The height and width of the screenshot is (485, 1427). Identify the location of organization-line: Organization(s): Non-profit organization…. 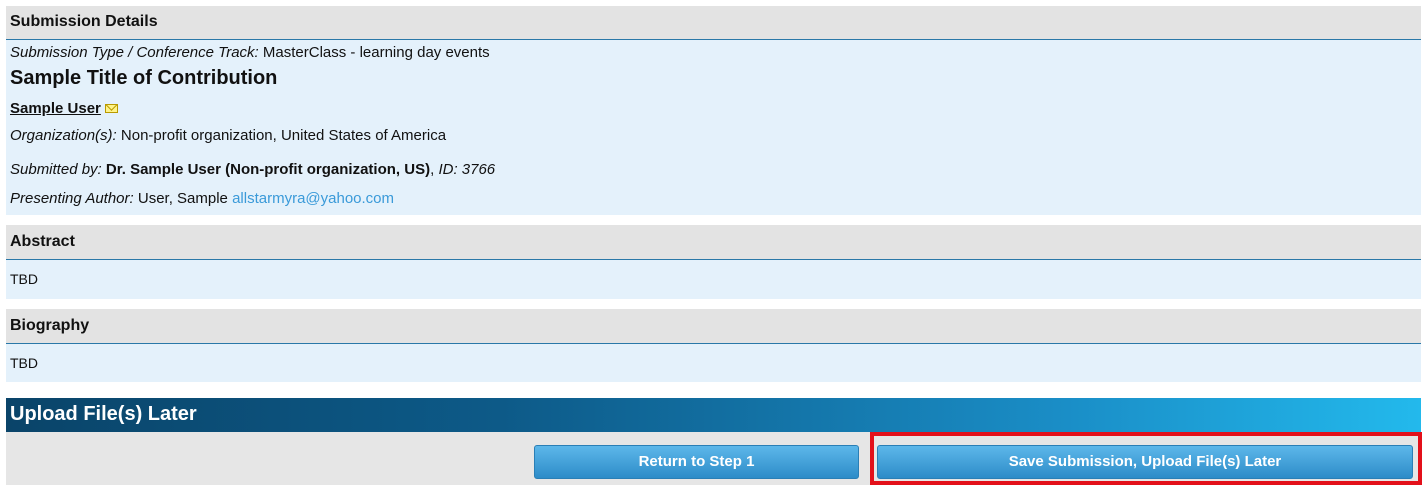
(228, 135).